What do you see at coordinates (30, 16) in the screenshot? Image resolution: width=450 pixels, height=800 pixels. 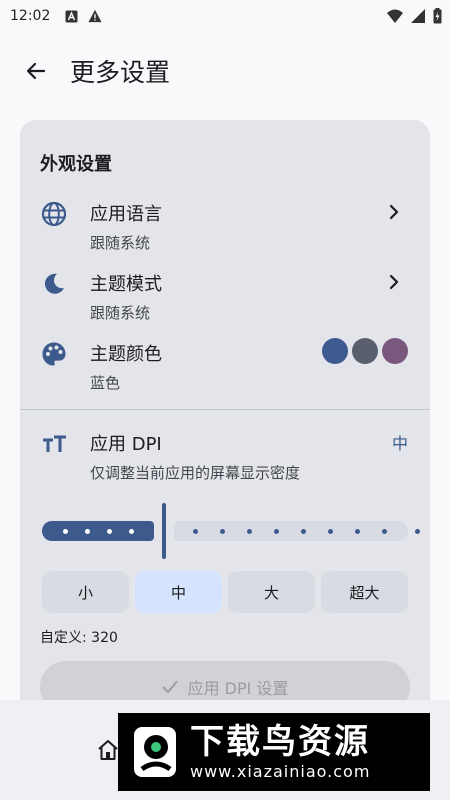 I see `status-time: 12:02` at bounding box center [30, 16].